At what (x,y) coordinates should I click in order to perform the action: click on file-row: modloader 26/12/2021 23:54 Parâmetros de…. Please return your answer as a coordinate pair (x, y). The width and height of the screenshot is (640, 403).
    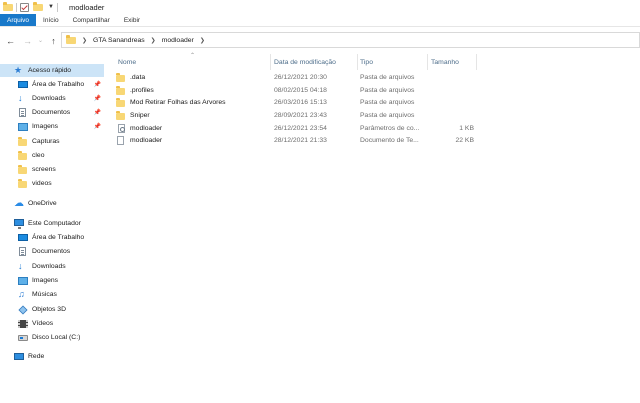
    Looking at the image, I should click on (374, 128).